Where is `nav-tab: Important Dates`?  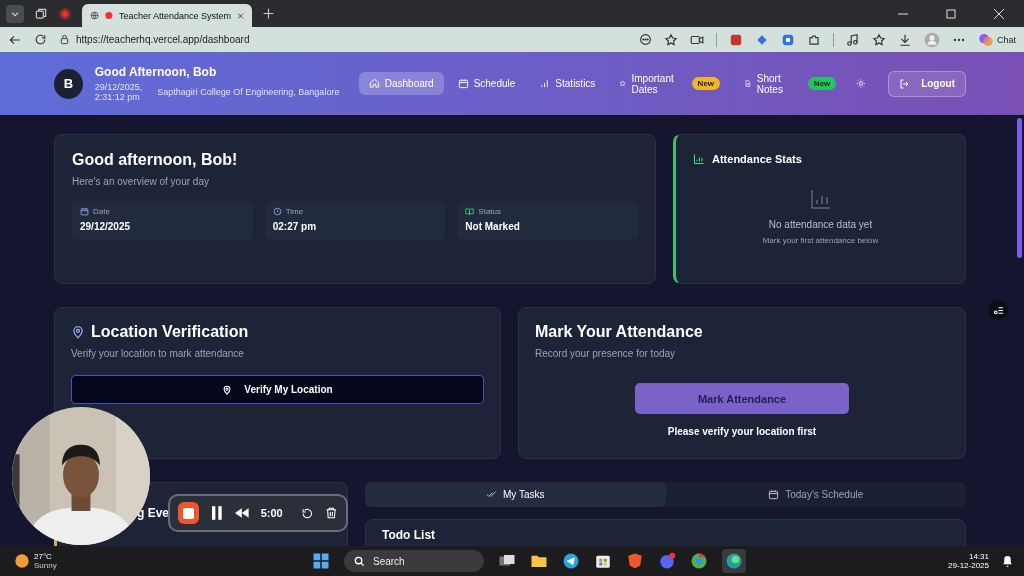 nav-tab: Important Dates is located at coordinates (648, 83).